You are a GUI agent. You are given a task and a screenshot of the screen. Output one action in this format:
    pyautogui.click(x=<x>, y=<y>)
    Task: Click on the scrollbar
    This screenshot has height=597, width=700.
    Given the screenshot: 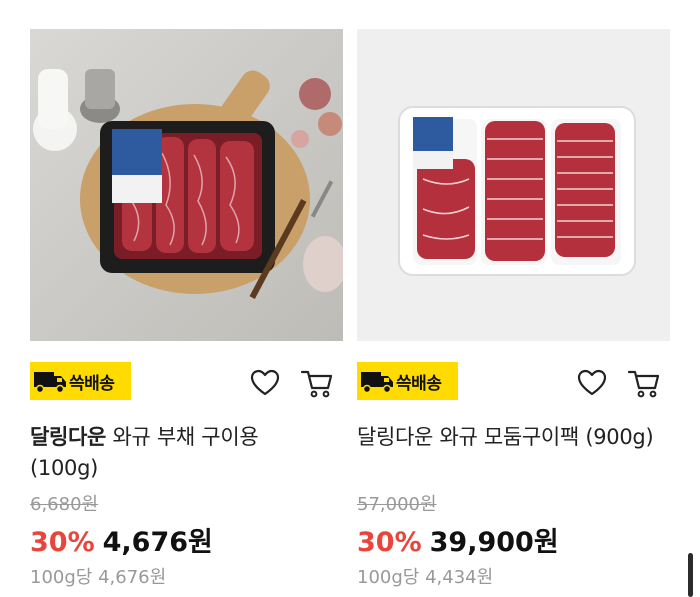 What is the action you would take?
    pyautogui.click(x=690, y=575)
    